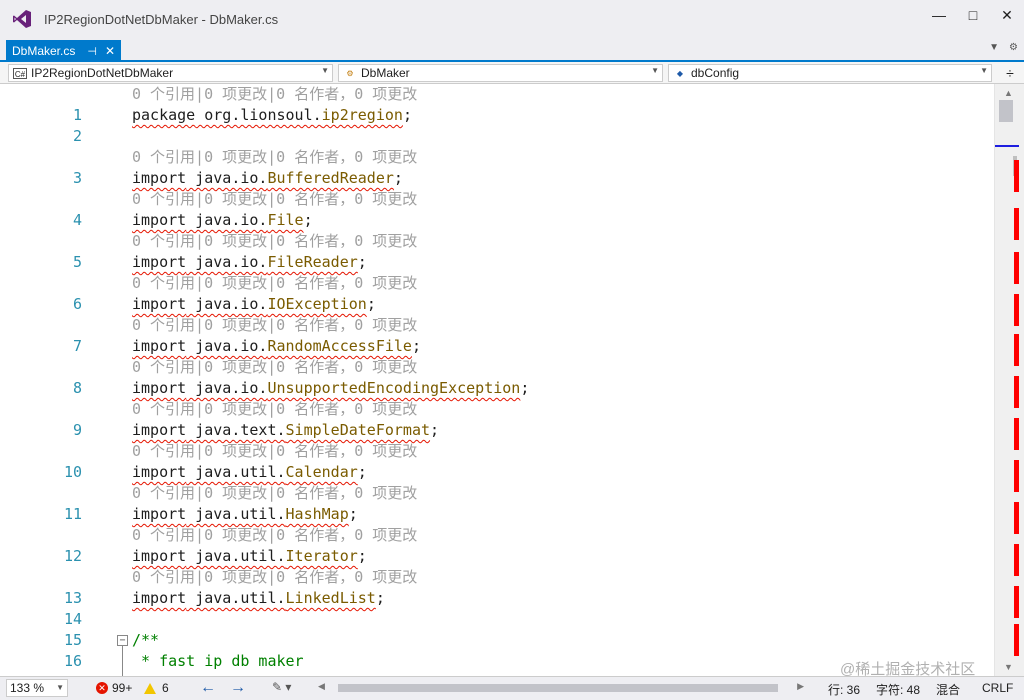 The width and height of the screenshot is (1024, 700). I want to click on package-token: org.lionsoul., so click(258, 115).